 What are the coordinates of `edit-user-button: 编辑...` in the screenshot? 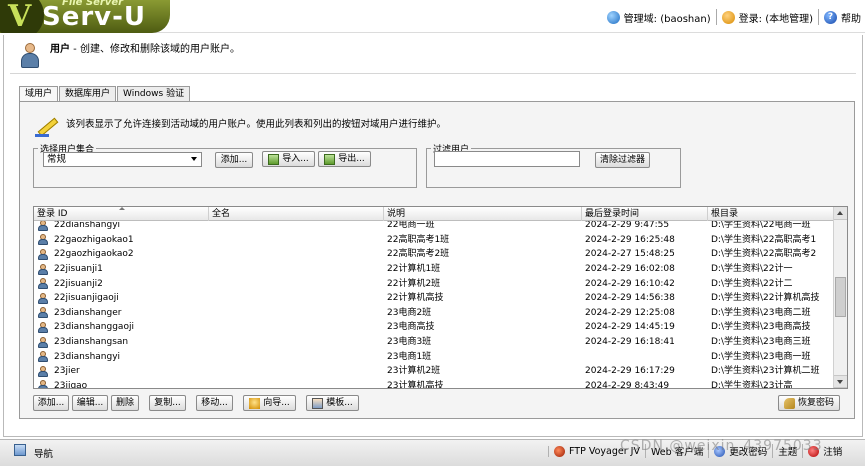 It's located at (90, 403).